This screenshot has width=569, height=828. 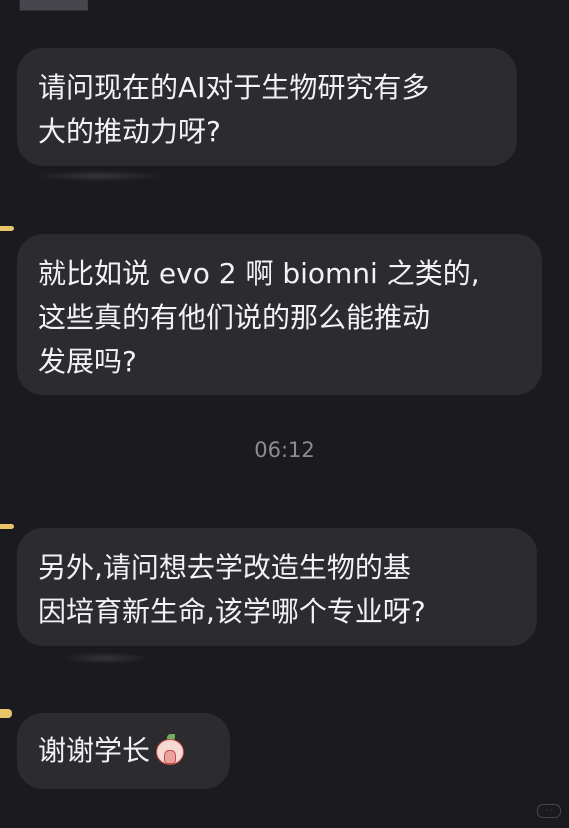 I want to click on message-text-line: 这些真的有他们说的那么能推动, so click(x=234, y=317).